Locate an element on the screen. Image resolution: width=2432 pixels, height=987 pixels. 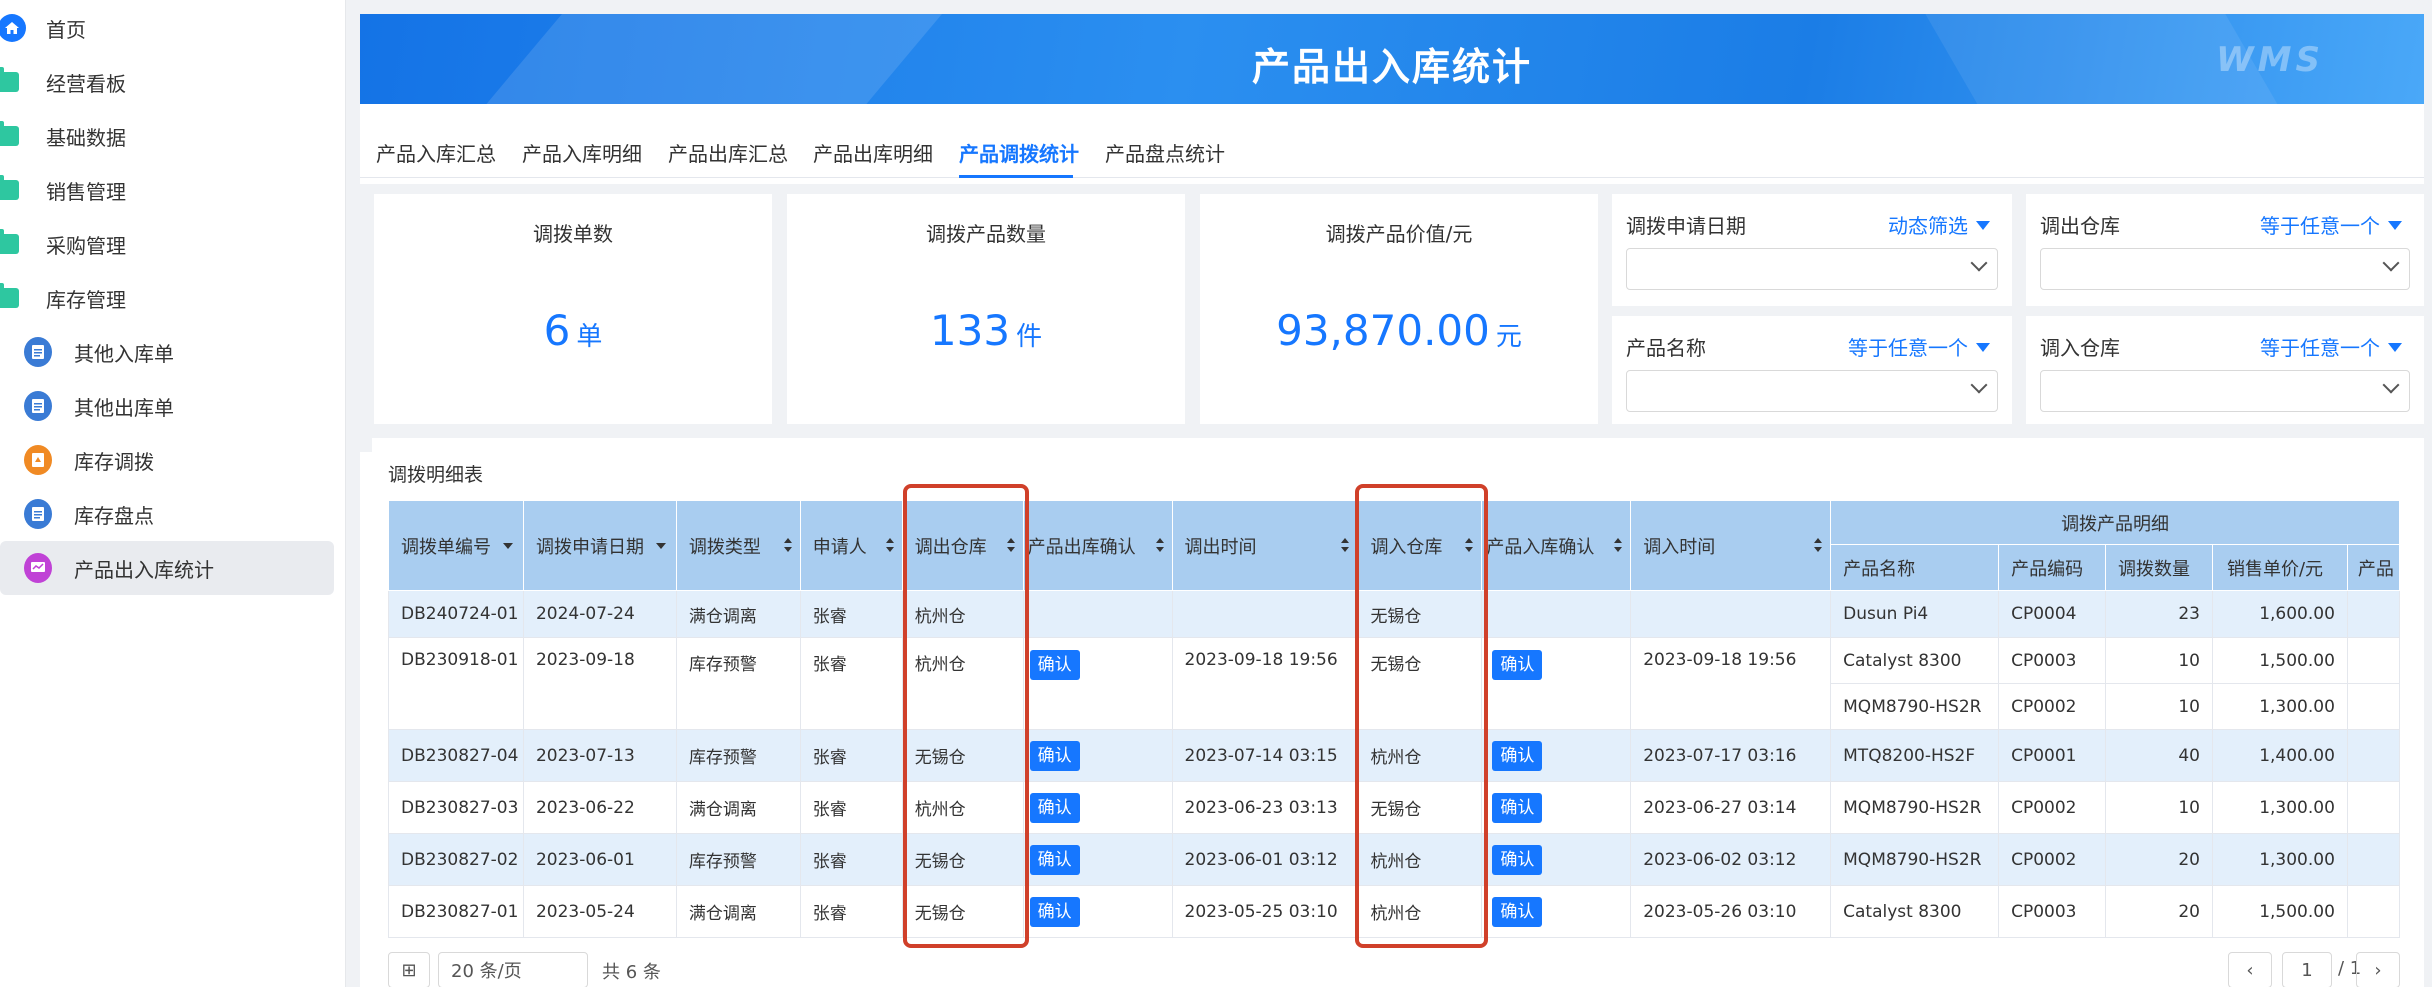
column-header: 调拨数量 is located at coordinates (2159, 567).